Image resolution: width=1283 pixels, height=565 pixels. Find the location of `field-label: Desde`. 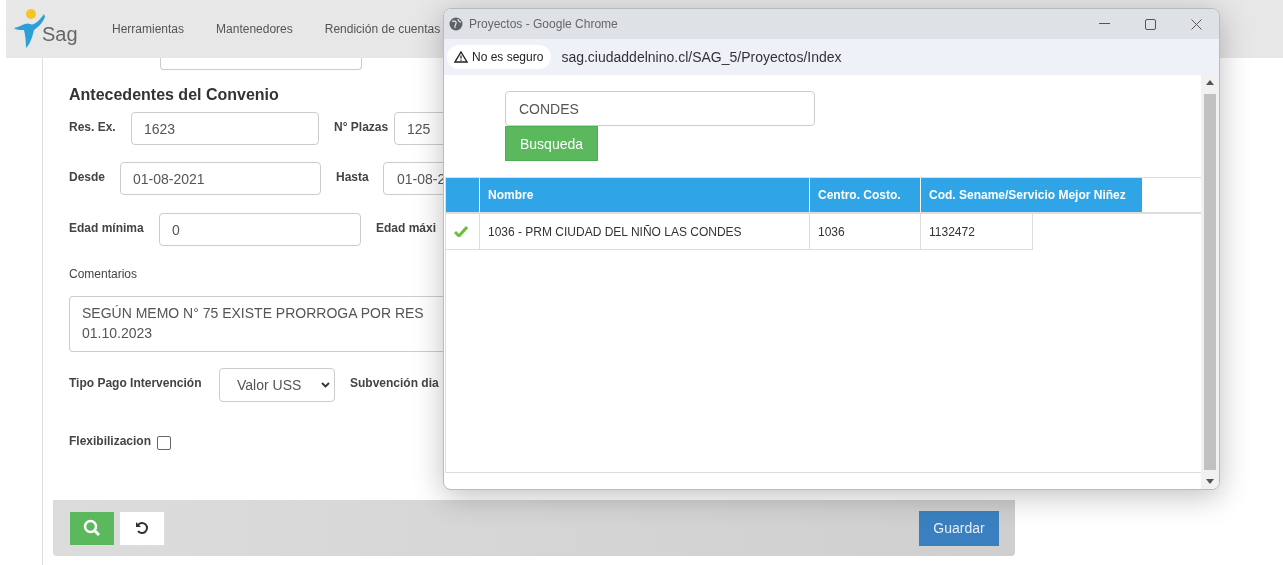

field-label: Desde is located at coordinates (88, 177).